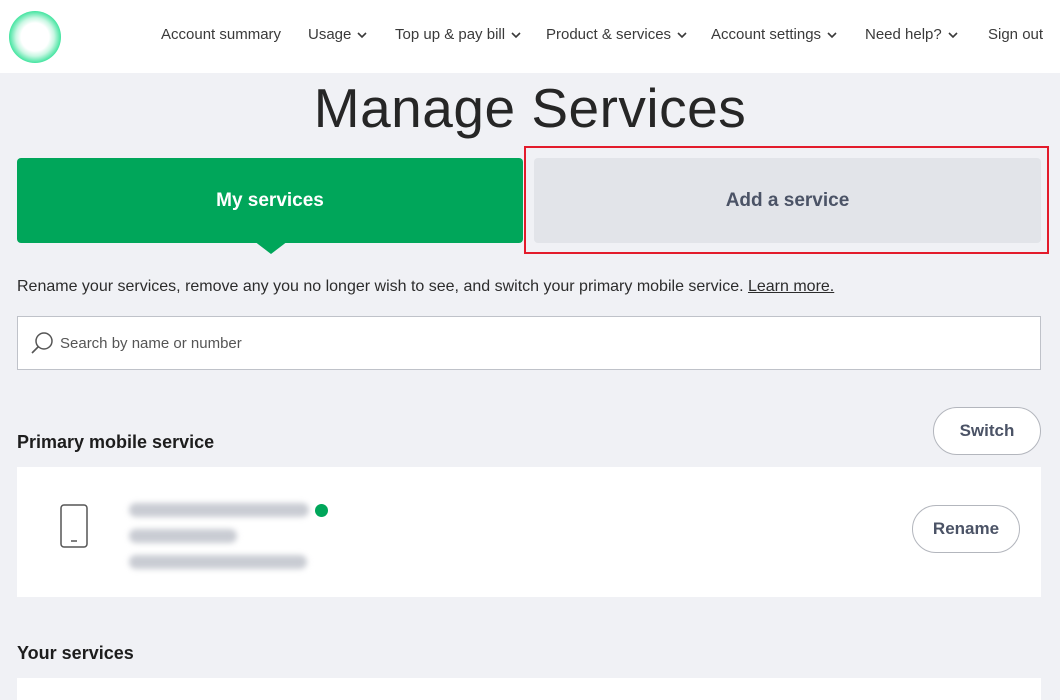 The image size is (1060, 700). Describe the element at coordinates (791, 286) in the screenshot. I see `learn-more-link: Learn more.` at that location.